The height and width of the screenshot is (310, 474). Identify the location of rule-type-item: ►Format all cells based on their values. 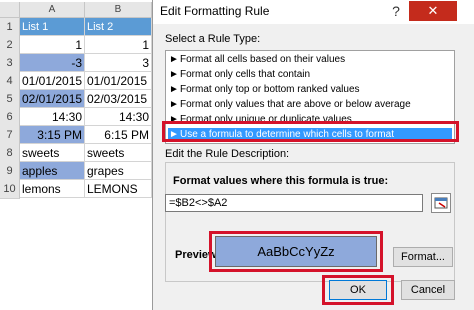
(310, 60).